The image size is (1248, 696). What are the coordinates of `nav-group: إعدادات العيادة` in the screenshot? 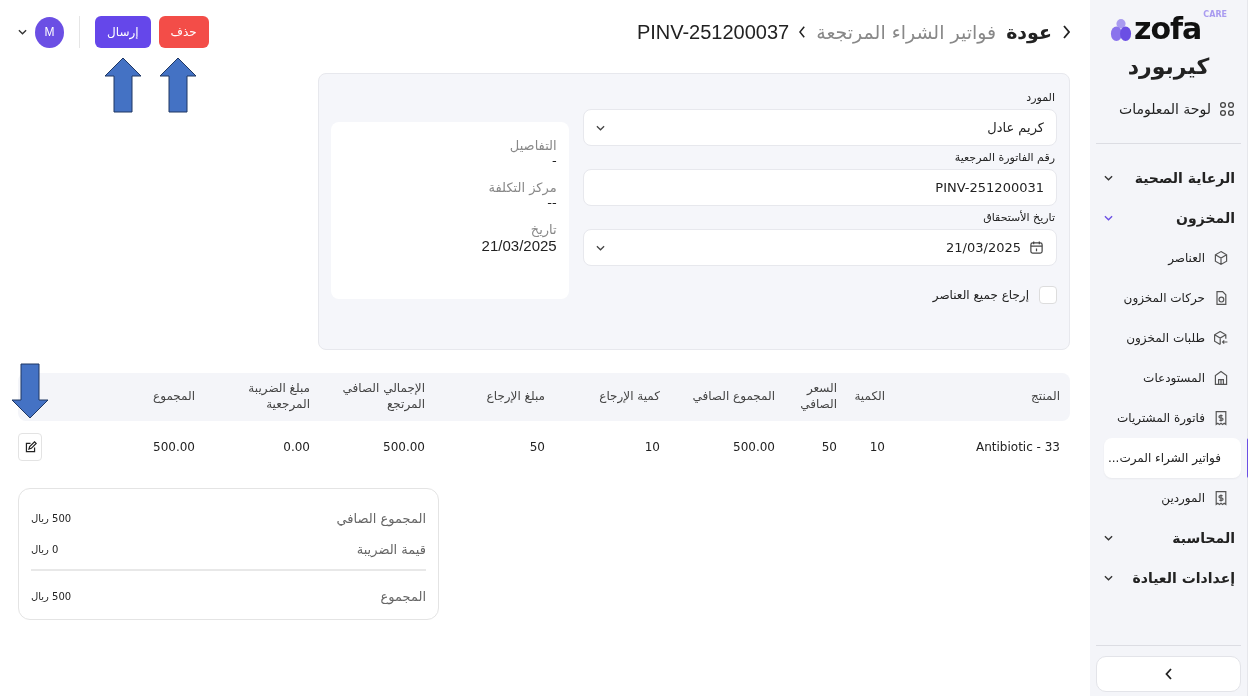 It's located at (1168, 578).